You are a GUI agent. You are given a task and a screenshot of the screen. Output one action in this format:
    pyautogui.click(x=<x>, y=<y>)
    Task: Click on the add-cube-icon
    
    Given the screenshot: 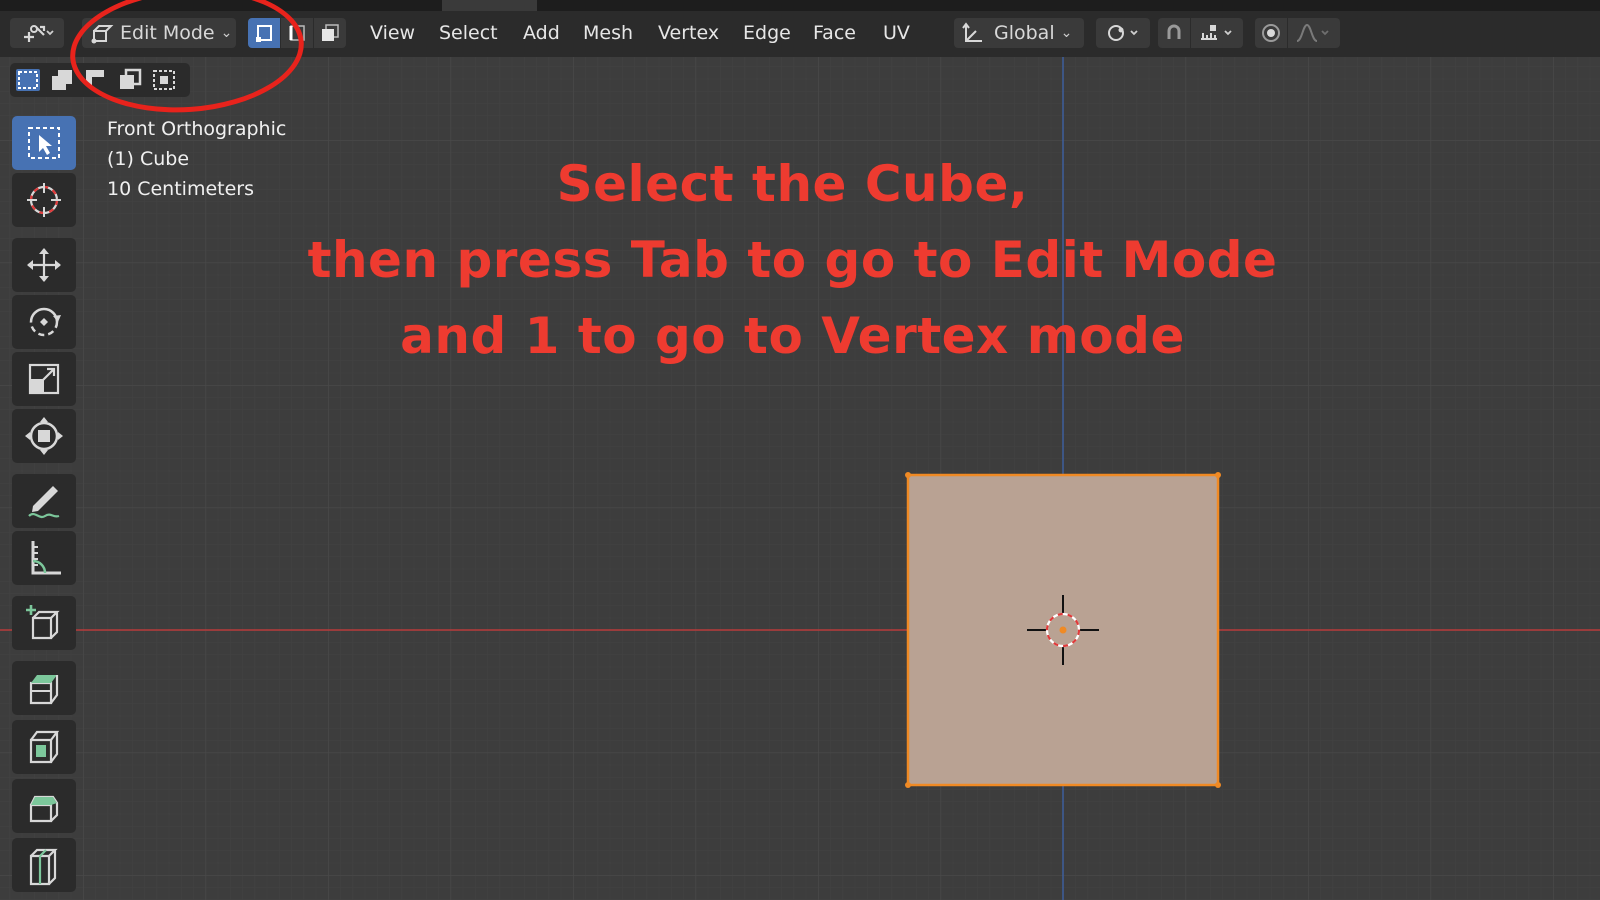 What is the action you would take?
    pyautogui.click(x=43, y=622)
    